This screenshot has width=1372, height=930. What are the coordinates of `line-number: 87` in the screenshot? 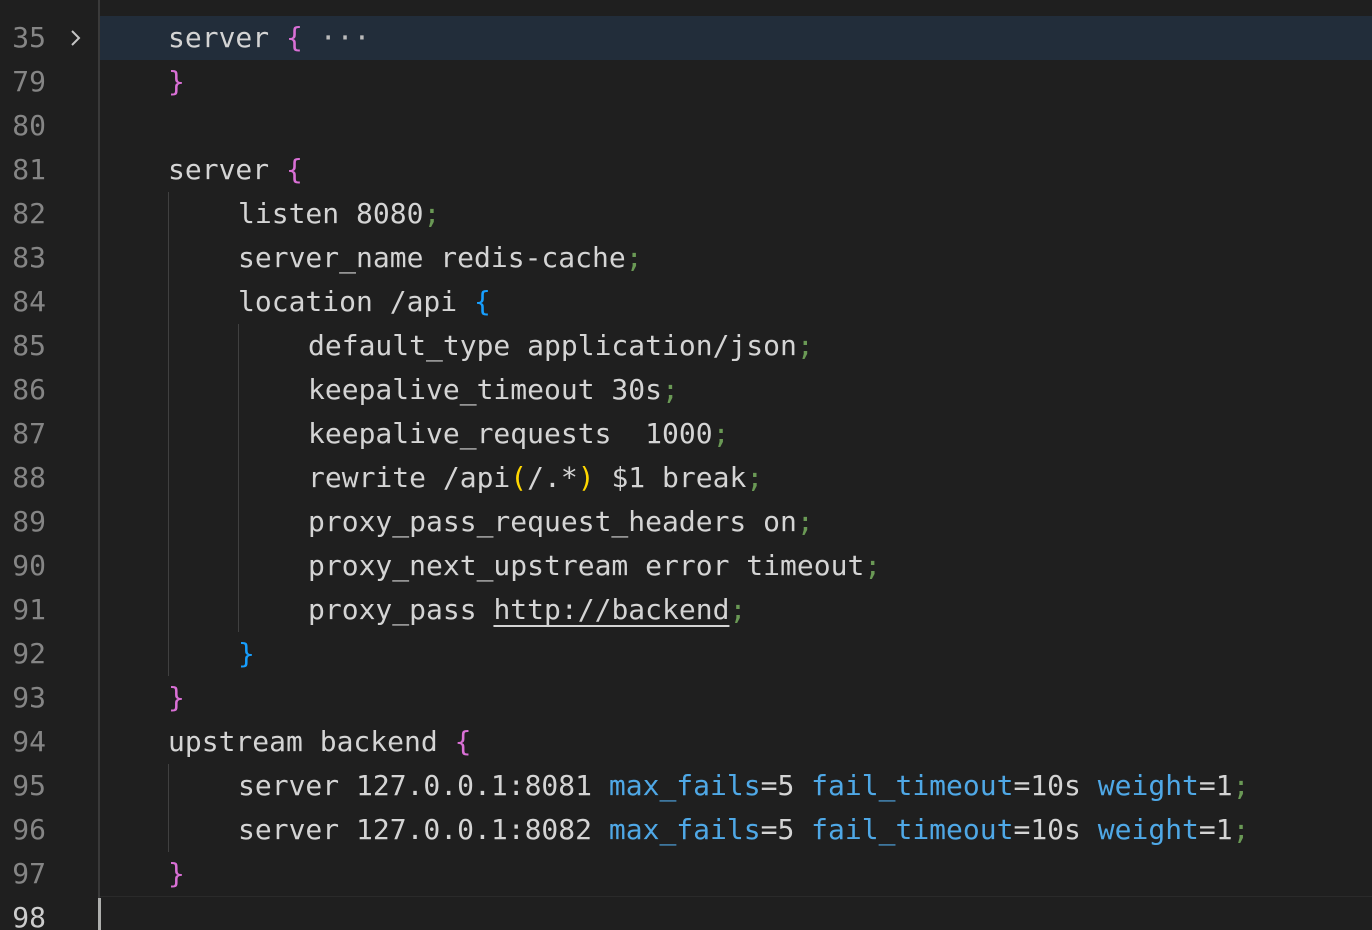 It's located at (29, 433).